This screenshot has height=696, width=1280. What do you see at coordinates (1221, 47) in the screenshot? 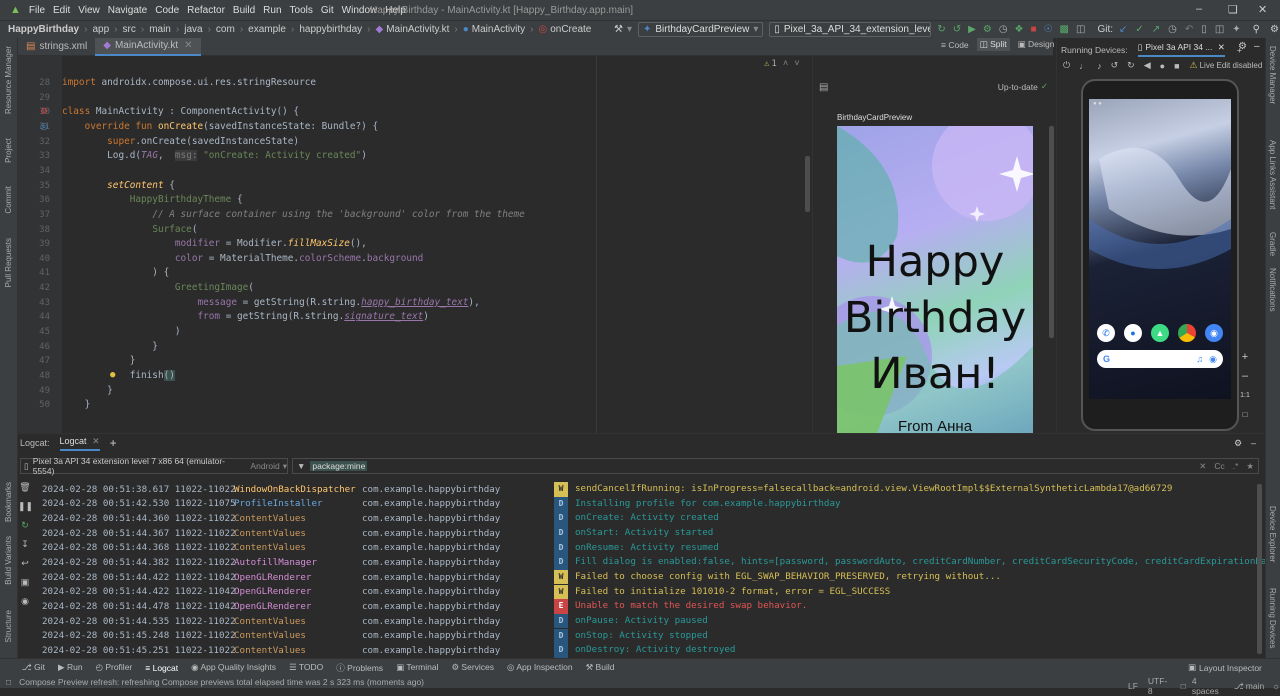
I see `close-device-tab-icon: ✕` at bounding box center [1221, 47].